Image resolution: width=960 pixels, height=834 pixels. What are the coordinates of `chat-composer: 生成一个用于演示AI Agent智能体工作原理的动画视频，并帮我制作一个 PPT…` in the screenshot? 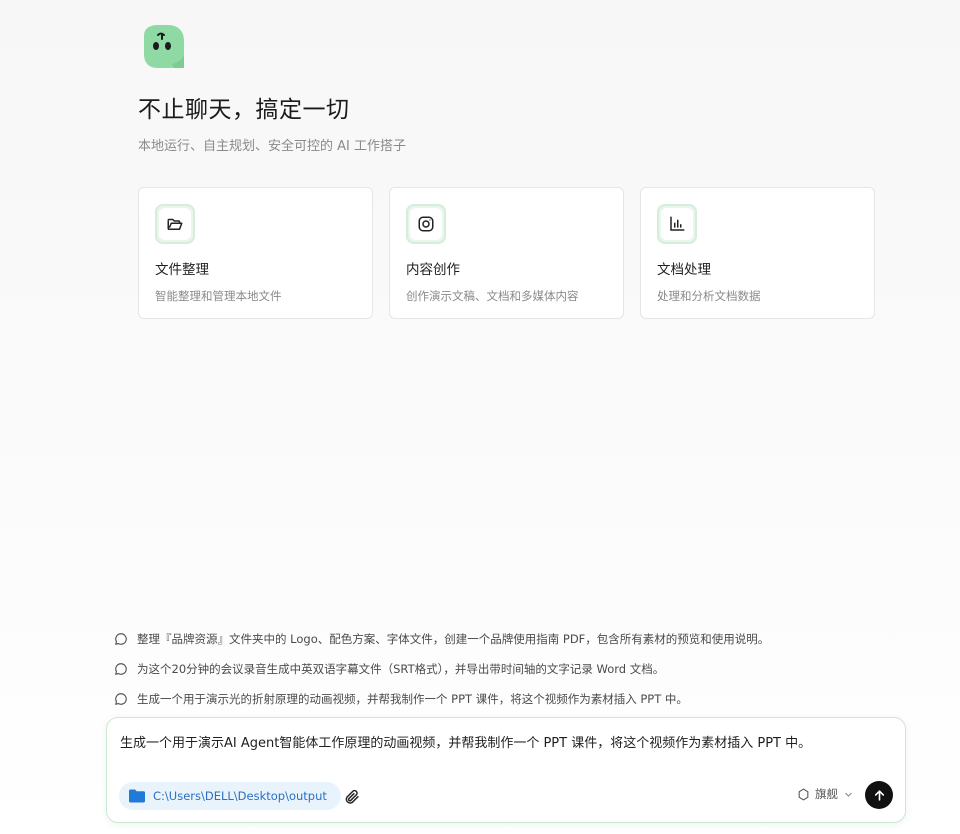 It's located at (506, 770).